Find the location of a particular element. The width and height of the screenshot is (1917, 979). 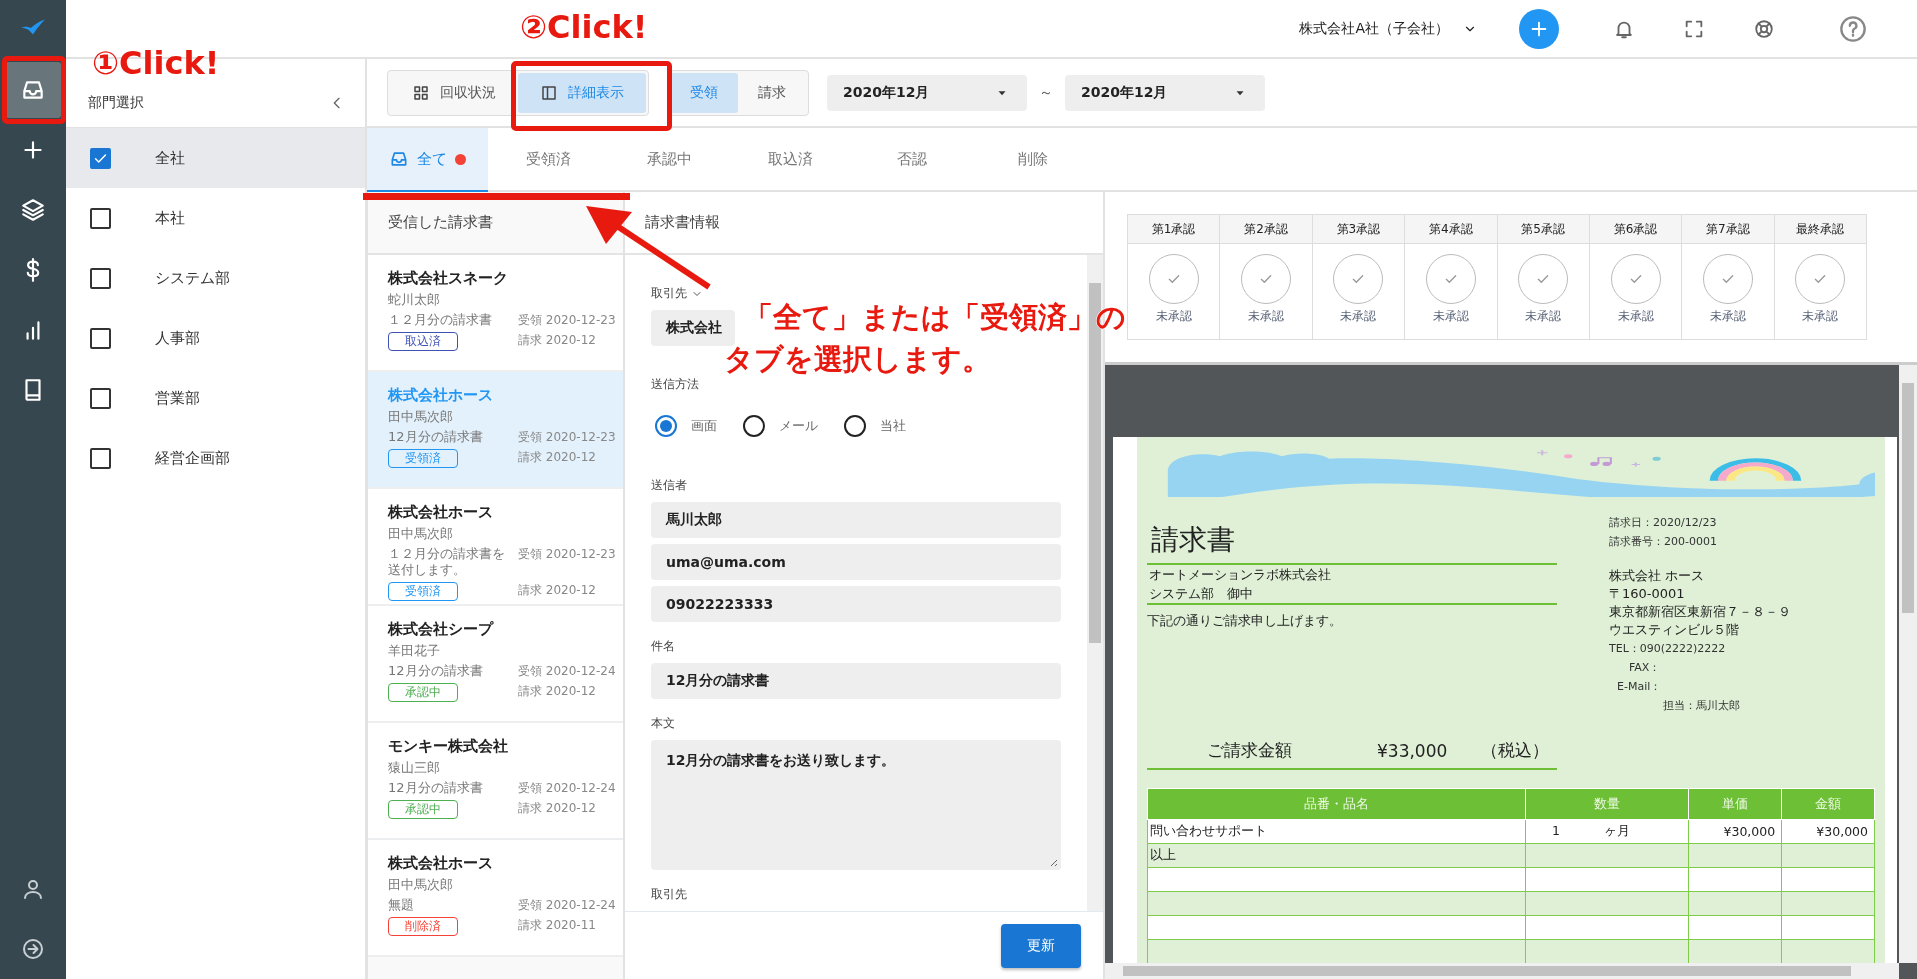

add-button is located at coordinates (1539, 28).